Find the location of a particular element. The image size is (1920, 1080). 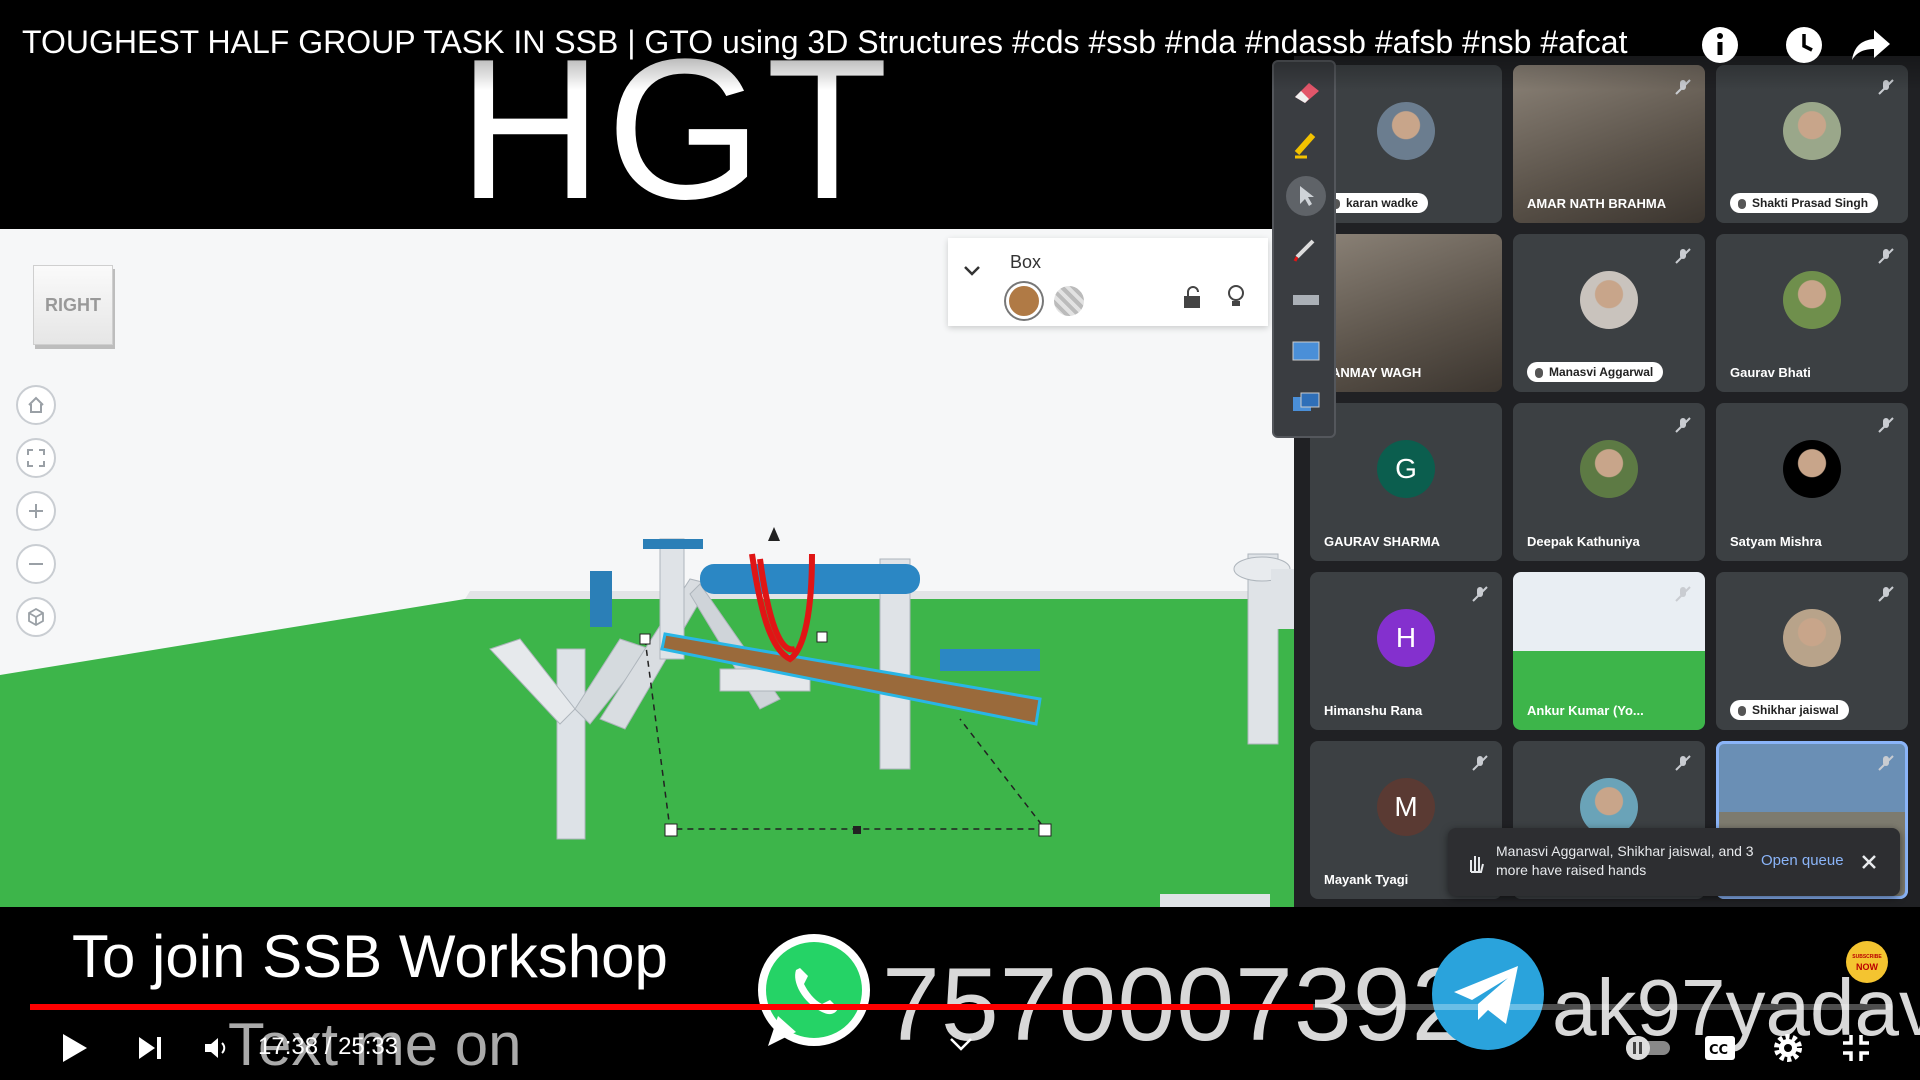

pen-icon is located at coordinates (1304, 250).